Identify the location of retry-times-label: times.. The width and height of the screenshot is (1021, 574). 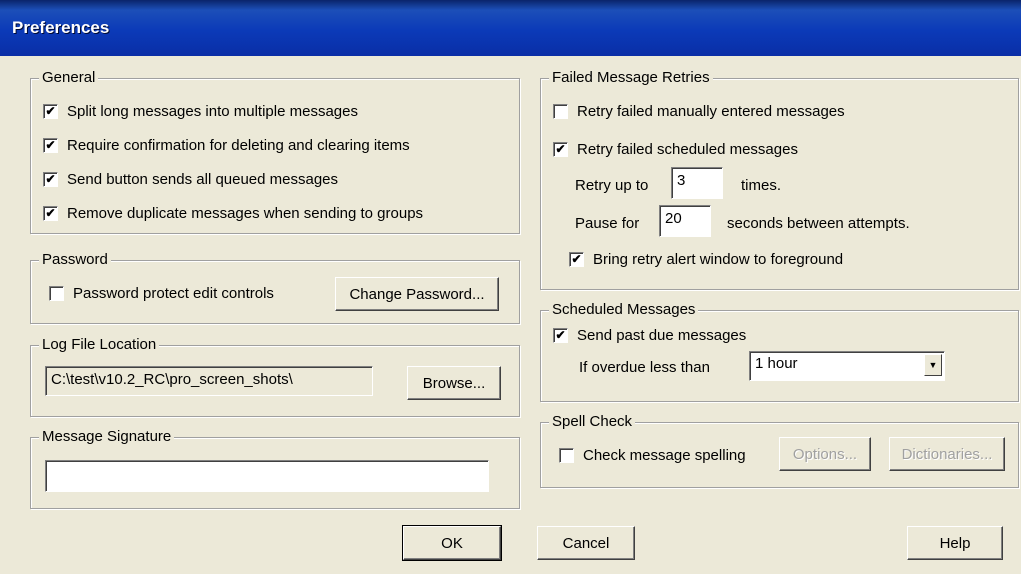
(761, 185).